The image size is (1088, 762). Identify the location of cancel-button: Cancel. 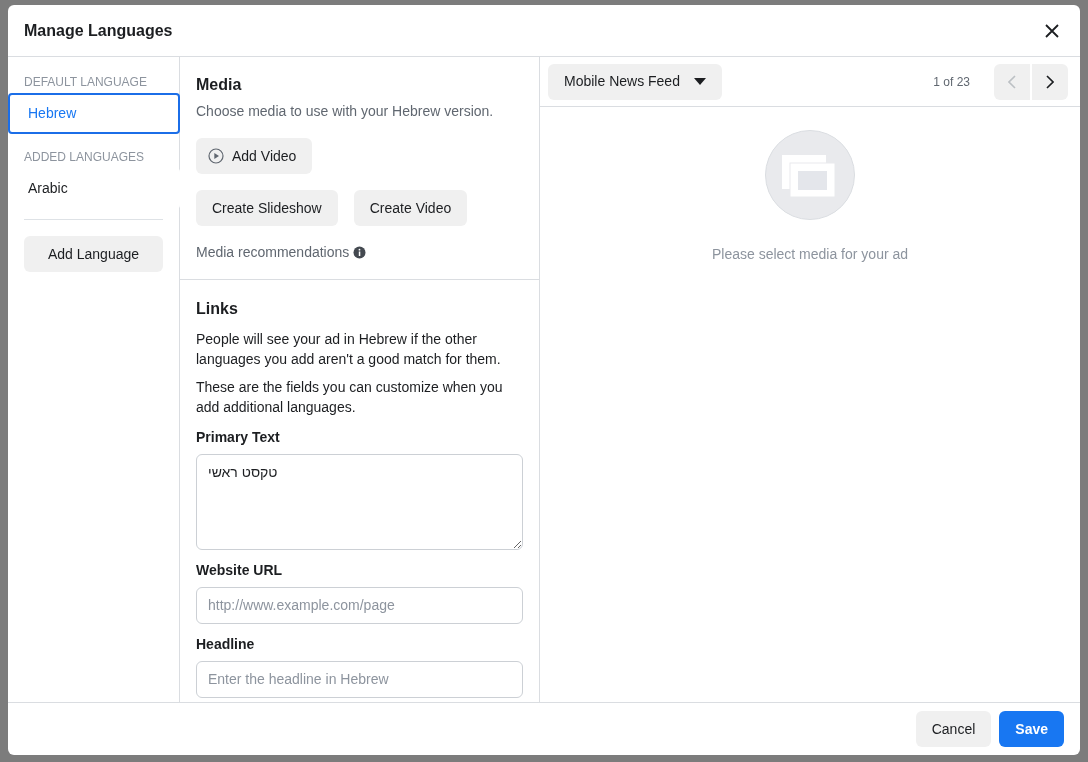
(953, 729).